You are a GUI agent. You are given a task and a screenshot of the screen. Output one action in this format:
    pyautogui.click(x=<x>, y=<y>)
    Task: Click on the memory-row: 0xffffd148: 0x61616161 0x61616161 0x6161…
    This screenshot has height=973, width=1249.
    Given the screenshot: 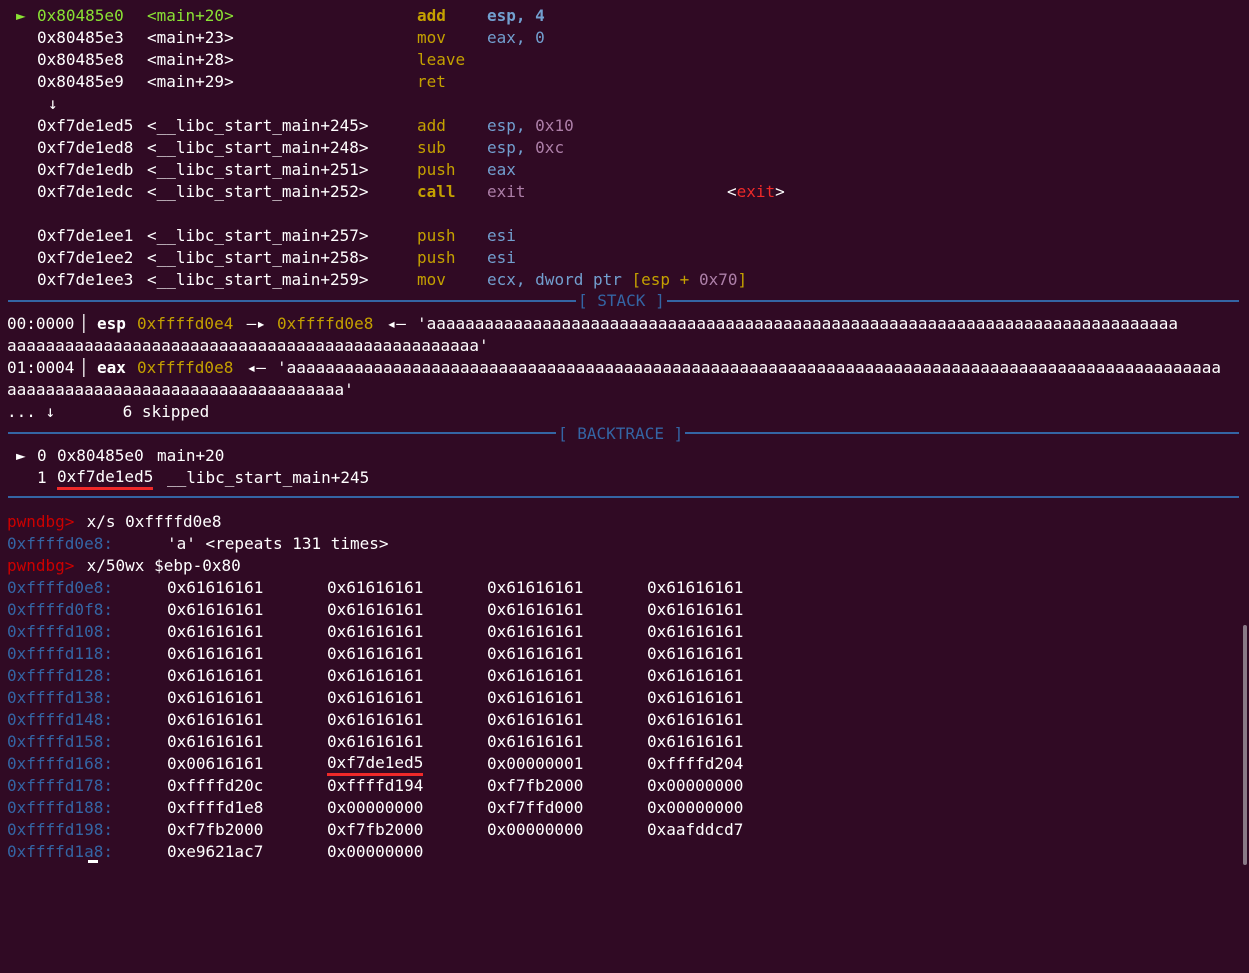 What is the action you would take?
    pyautogui.click(x=371, y=720)
    